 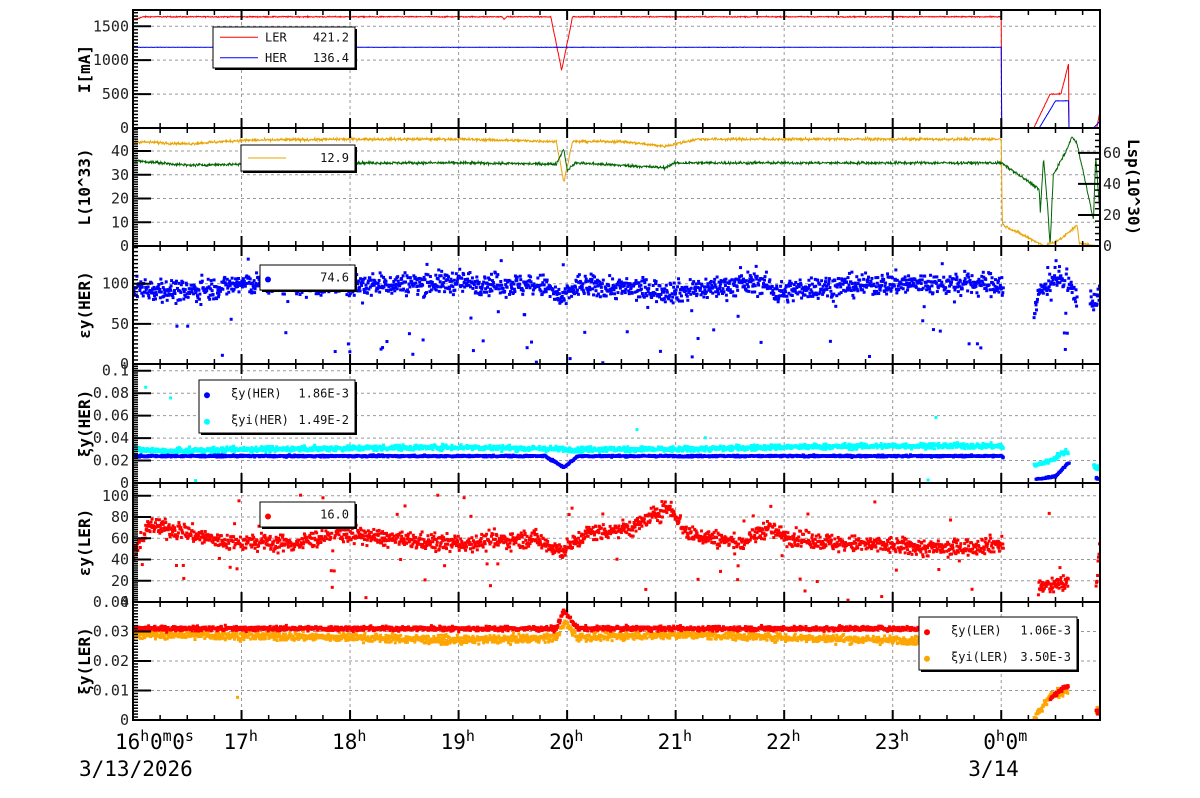 What do you see at coordinates (120, 175) in the screenshot?
I see `y-tick-label: 30` at bounding box center [120, 175].